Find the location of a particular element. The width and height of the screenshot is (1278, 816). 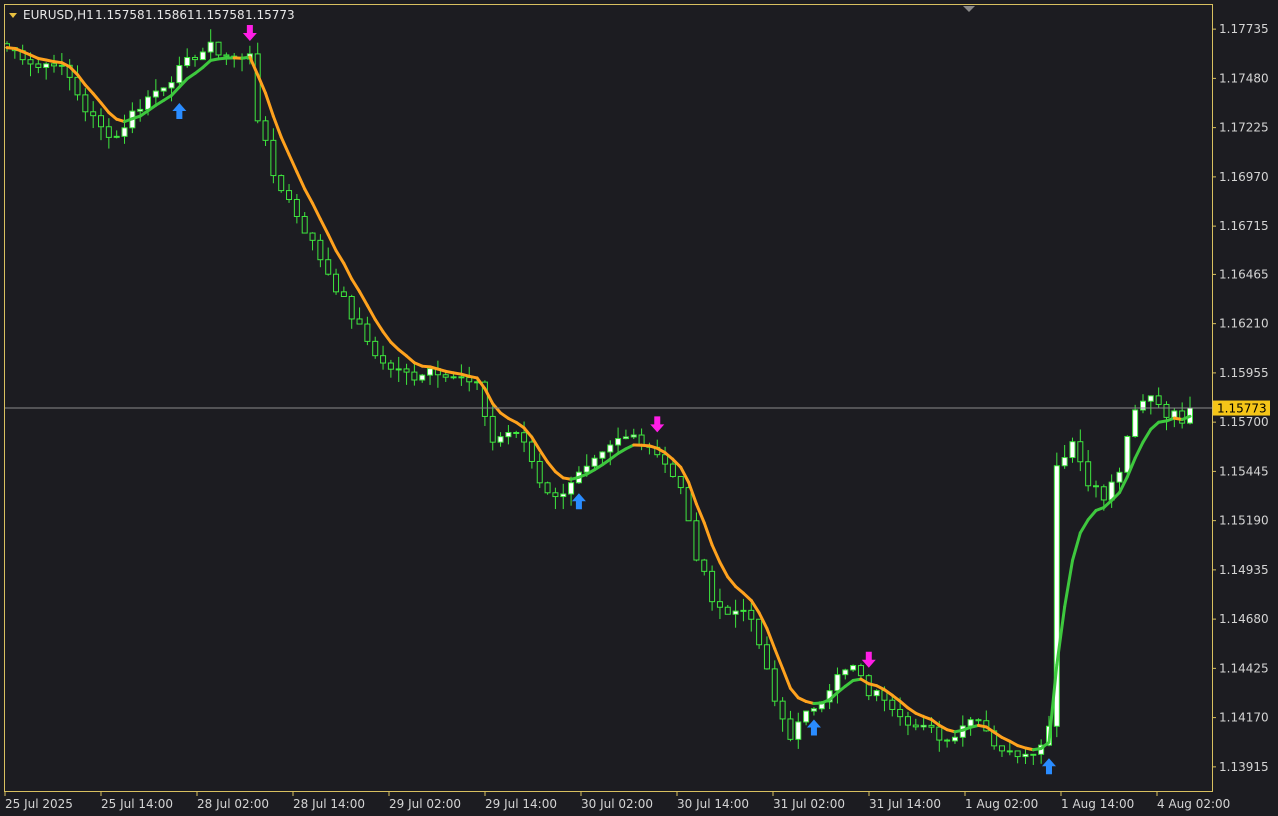

y-tick-label: 1.15700 is located at coordinates (1244, 422).